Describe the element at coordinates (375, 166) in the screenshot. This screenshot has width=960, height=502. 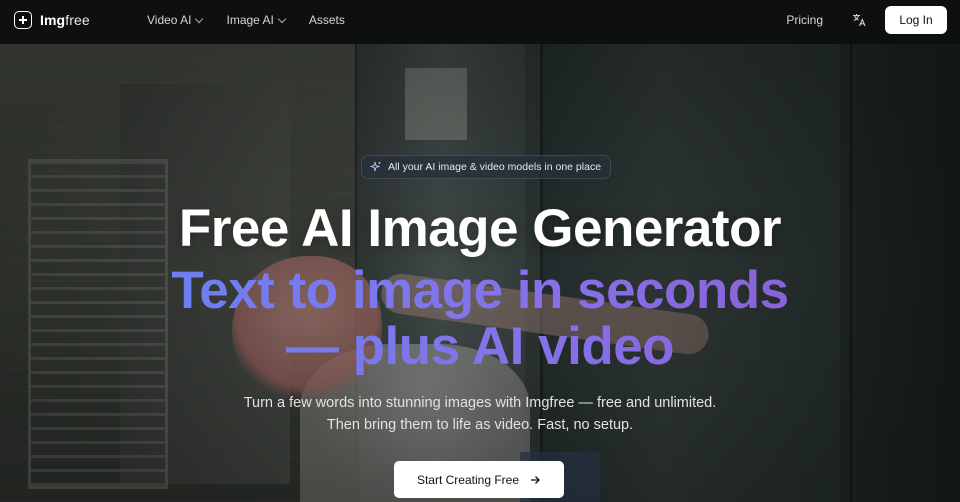
I see `sparkle-icon` at that location.